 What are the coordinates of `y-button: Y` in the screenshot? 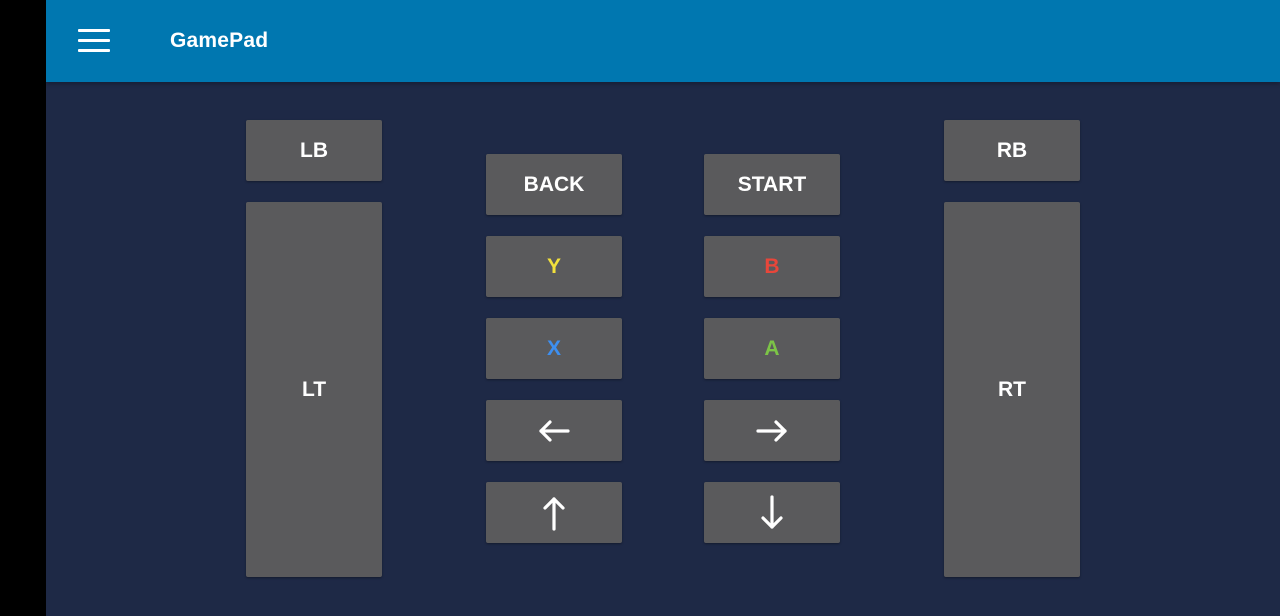 It's located at (554, 266).